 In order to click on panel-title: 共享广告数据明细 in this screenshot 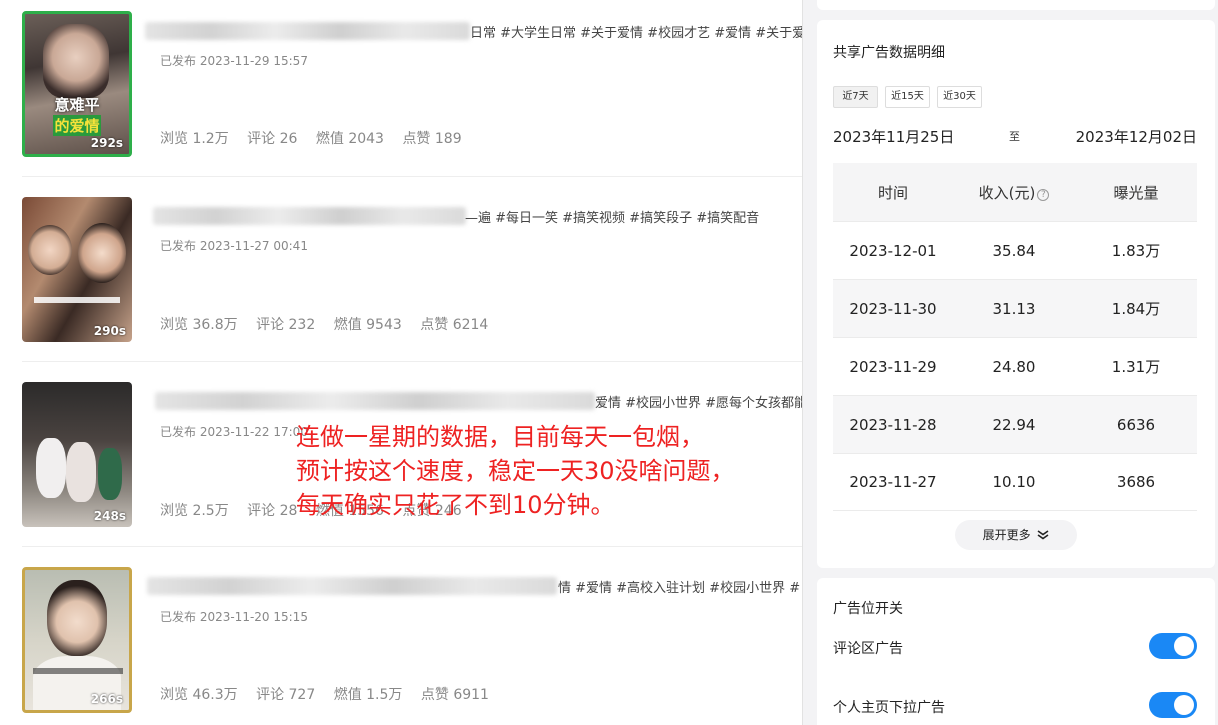, I will do `click(889, 53)`.